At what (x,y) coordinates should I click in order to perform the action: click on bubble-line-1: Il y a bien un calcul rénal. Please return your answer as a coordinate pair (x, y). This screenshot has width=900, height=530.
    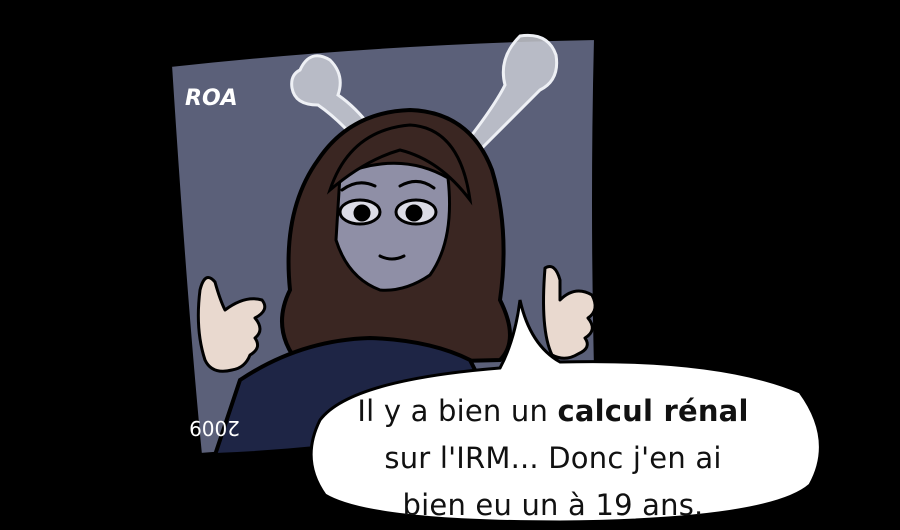
    Looking at the image, I should click on (553, 411).